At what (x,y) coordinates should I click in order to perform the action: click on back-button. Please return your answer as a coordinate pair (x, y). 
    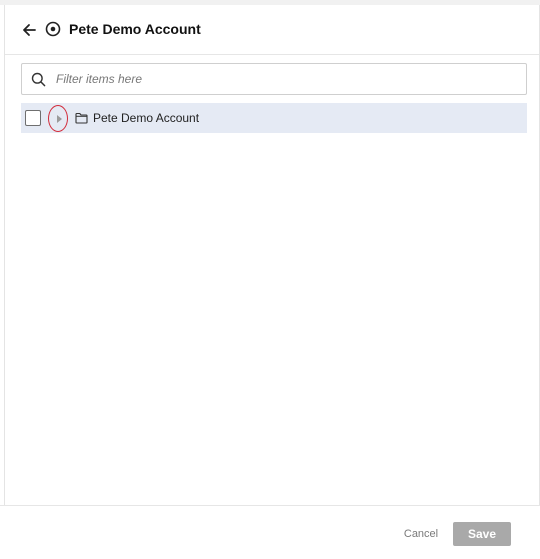
    Looking at the image, I should click on (29, 30).